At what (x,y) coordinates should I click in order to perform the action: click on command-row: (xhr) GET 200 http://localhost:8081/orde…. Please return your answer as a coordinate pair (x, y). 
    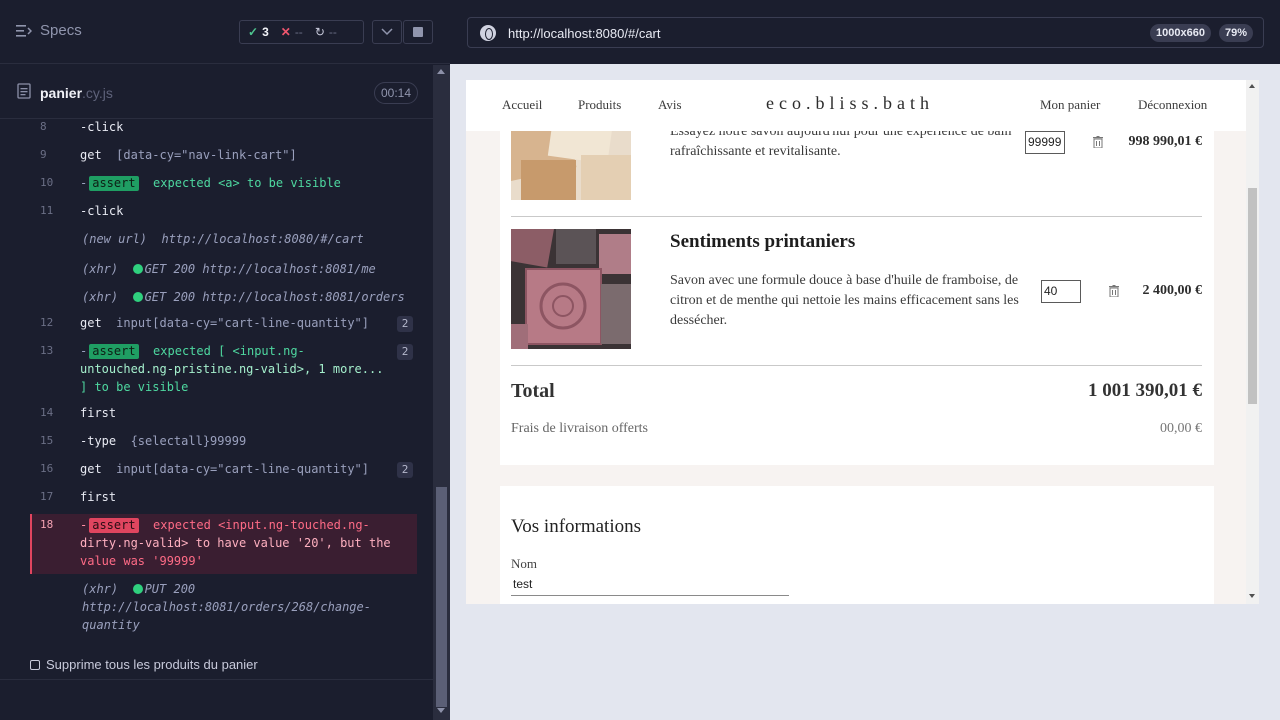
    Looking at the image, I should click on (223, 297).